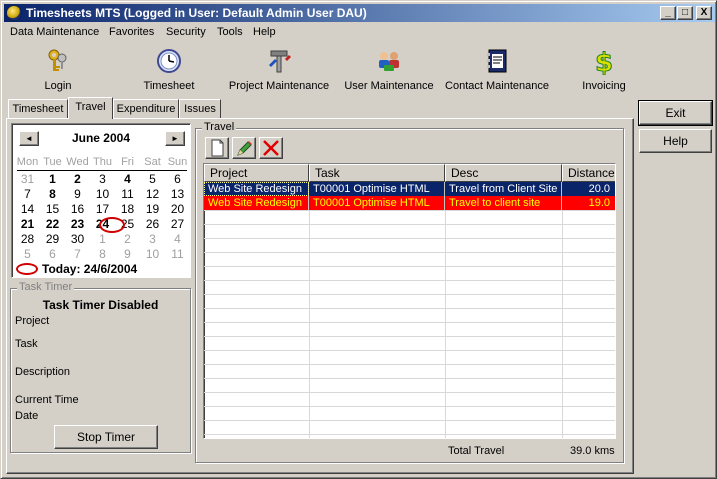  What do you see at coordinates (90, 108) in the screenshot?
I see `tab-travel: Travel` at bounding box center [90, 108].